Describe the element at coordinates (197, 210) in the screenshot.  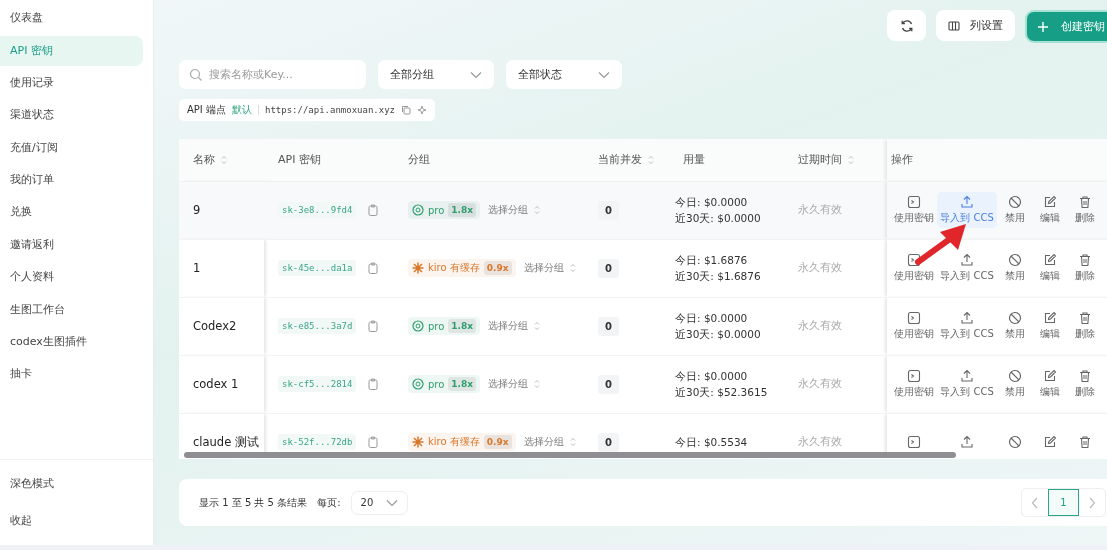
I see `table-cell: 9` at that location.